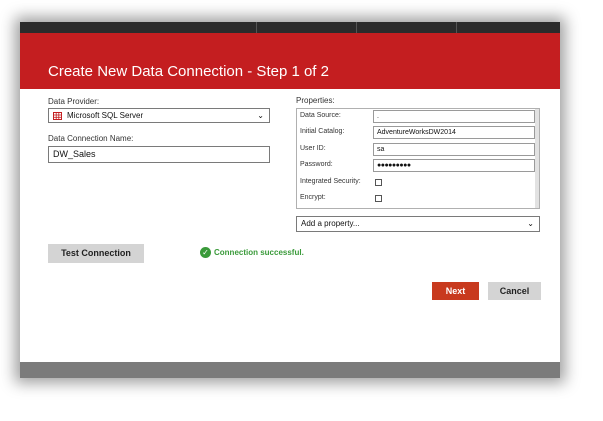 The height and width of the screenshot is (421, 603). What do you see at coordinates (91, 138) in the screenshot?
I see `connection-name-label: Data Connection Name:` at bounding box center [91, 138].